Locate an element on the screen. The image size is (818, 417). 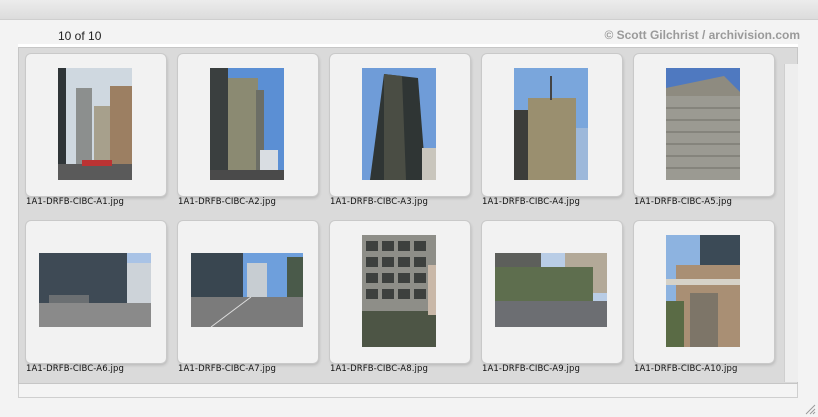
window-top-bar is located at coordinates (409, 10).